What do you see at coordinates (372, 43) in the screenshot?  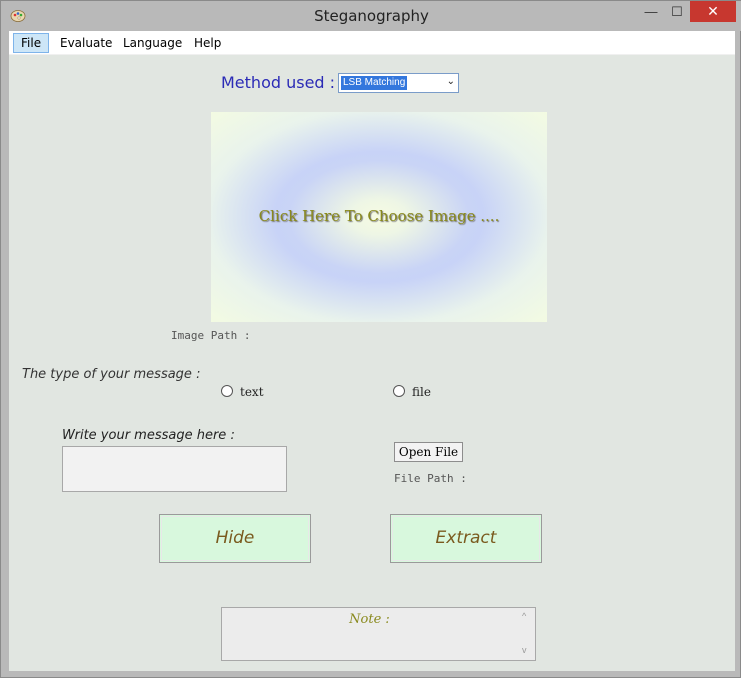 I see `menu-bar: File Evaluate Language Help` at bounding box center [372, 43].